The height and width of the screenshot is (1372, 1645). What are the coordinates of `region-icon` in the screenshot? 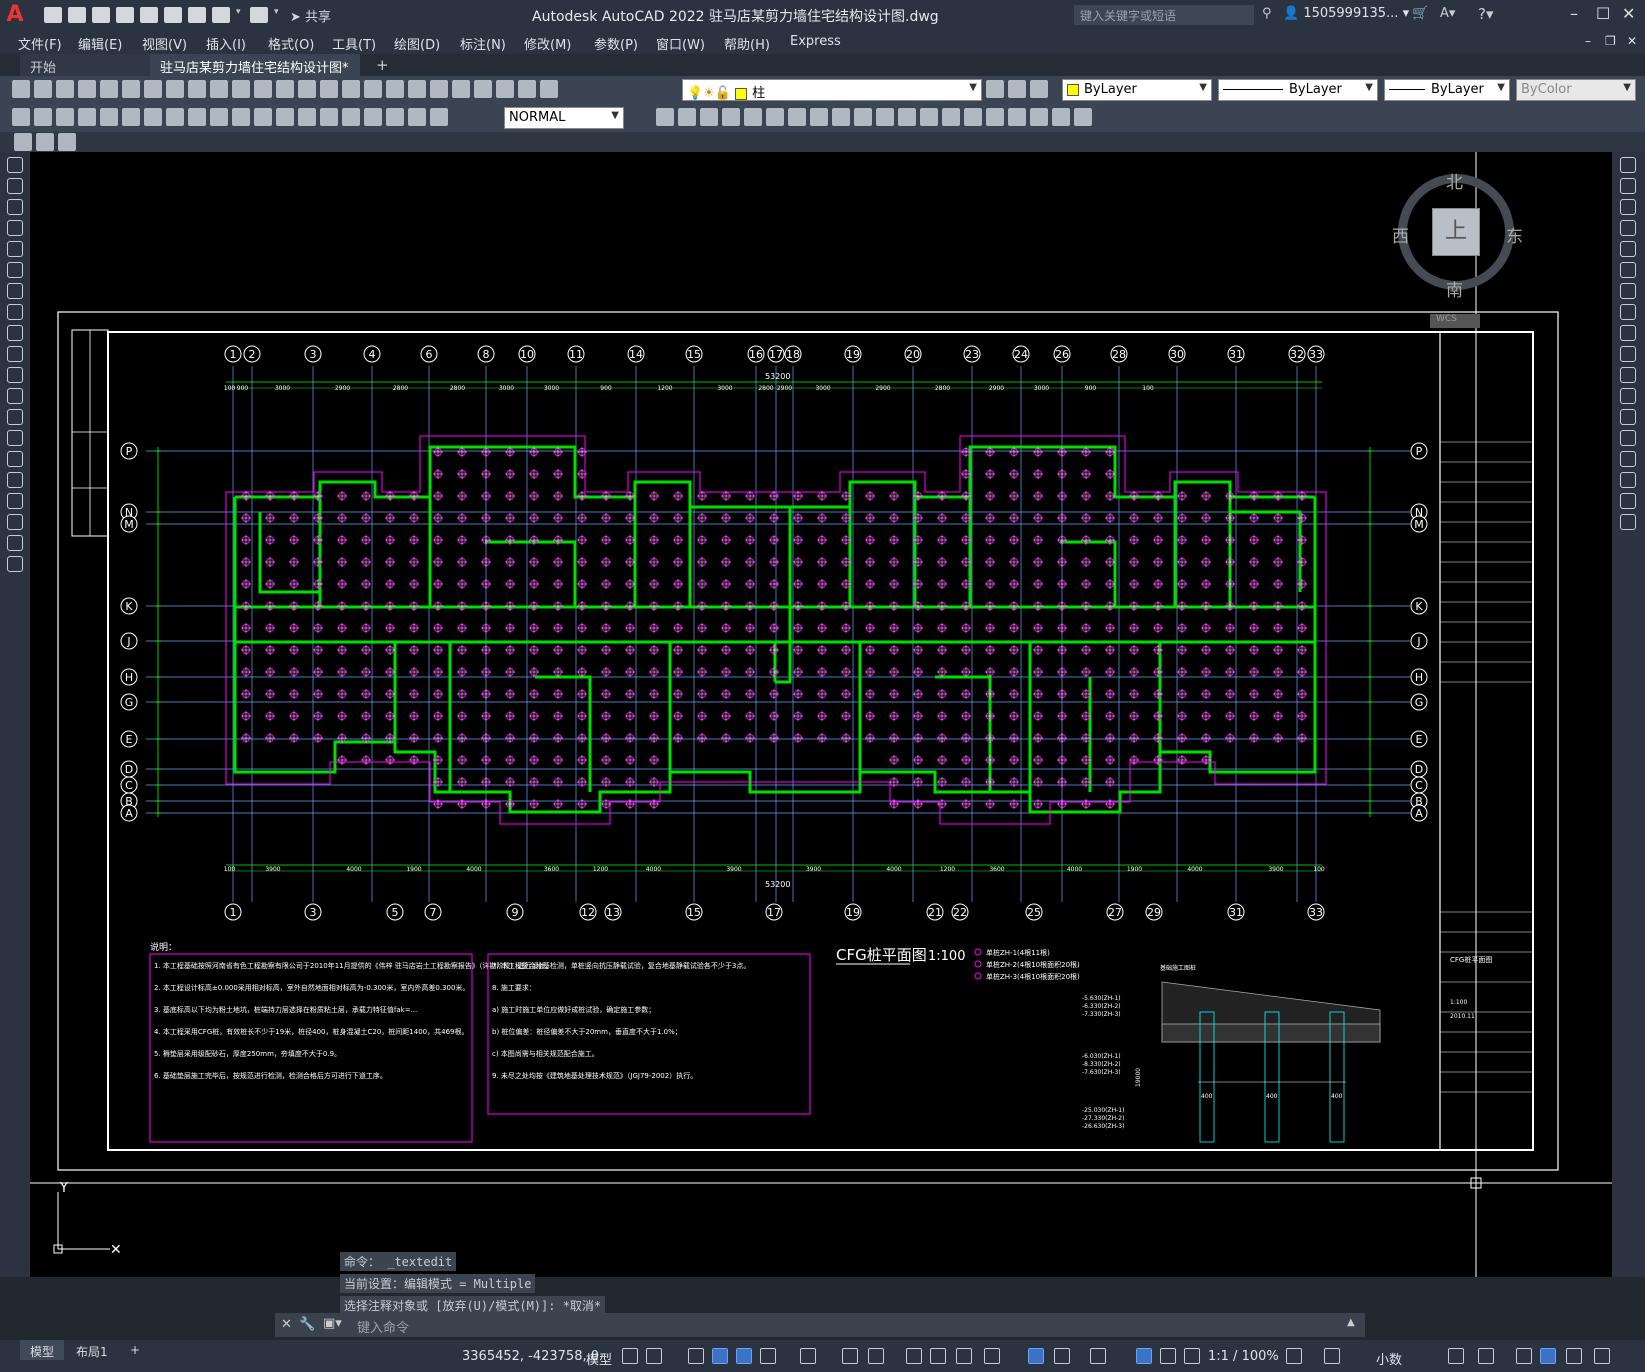 It's located at (15, 501).